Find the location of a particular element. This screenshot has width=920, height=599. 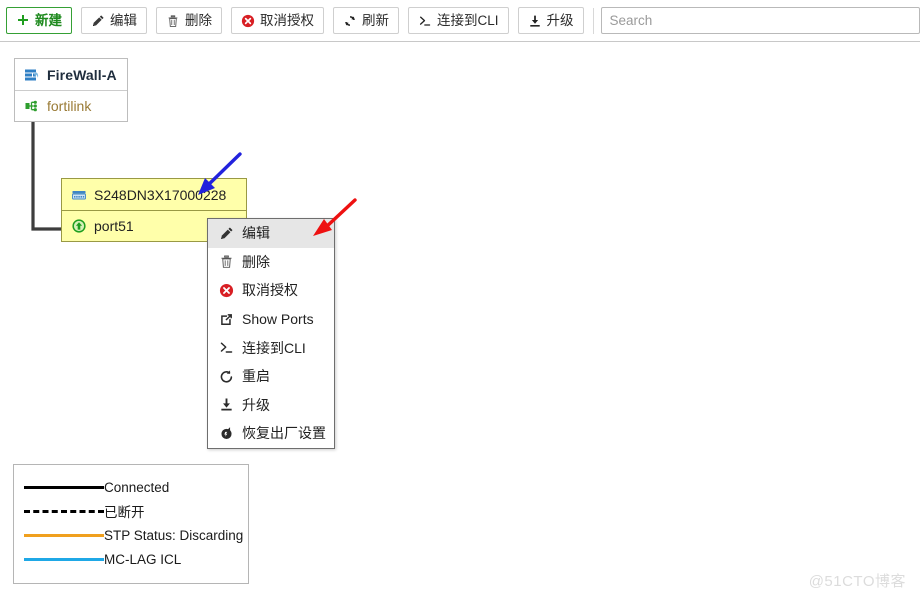

refresh-icon is located at coordinates (350, 21).